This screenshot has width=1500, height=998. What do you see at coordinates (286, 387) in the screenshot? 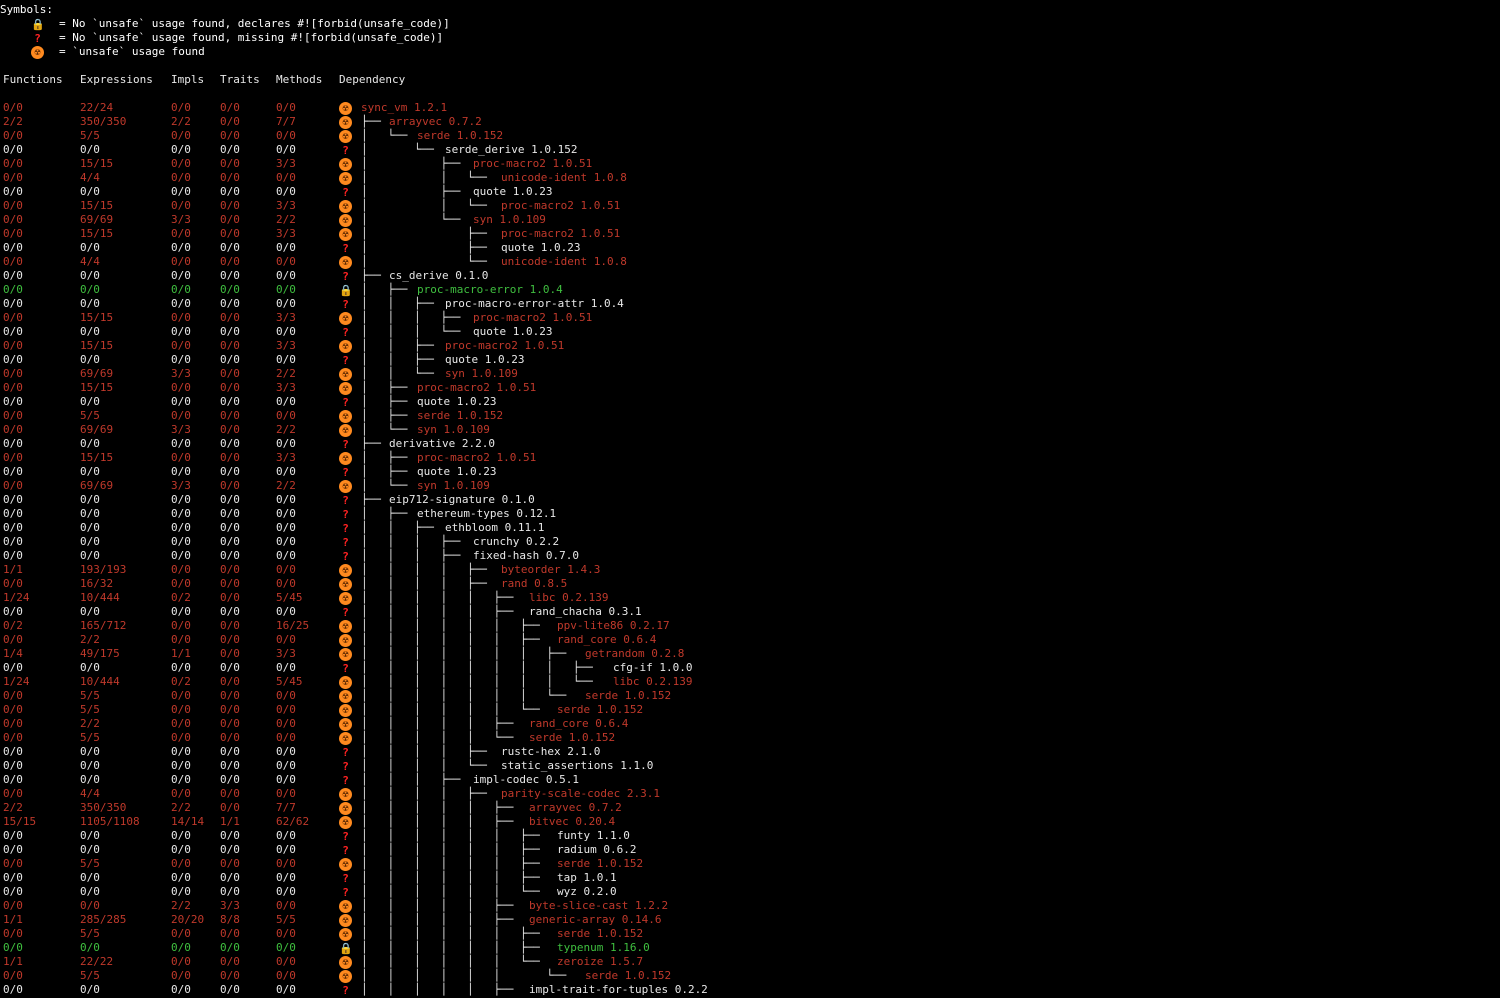
I see `methods-value: 3/3` at bounding box center [286, 387].